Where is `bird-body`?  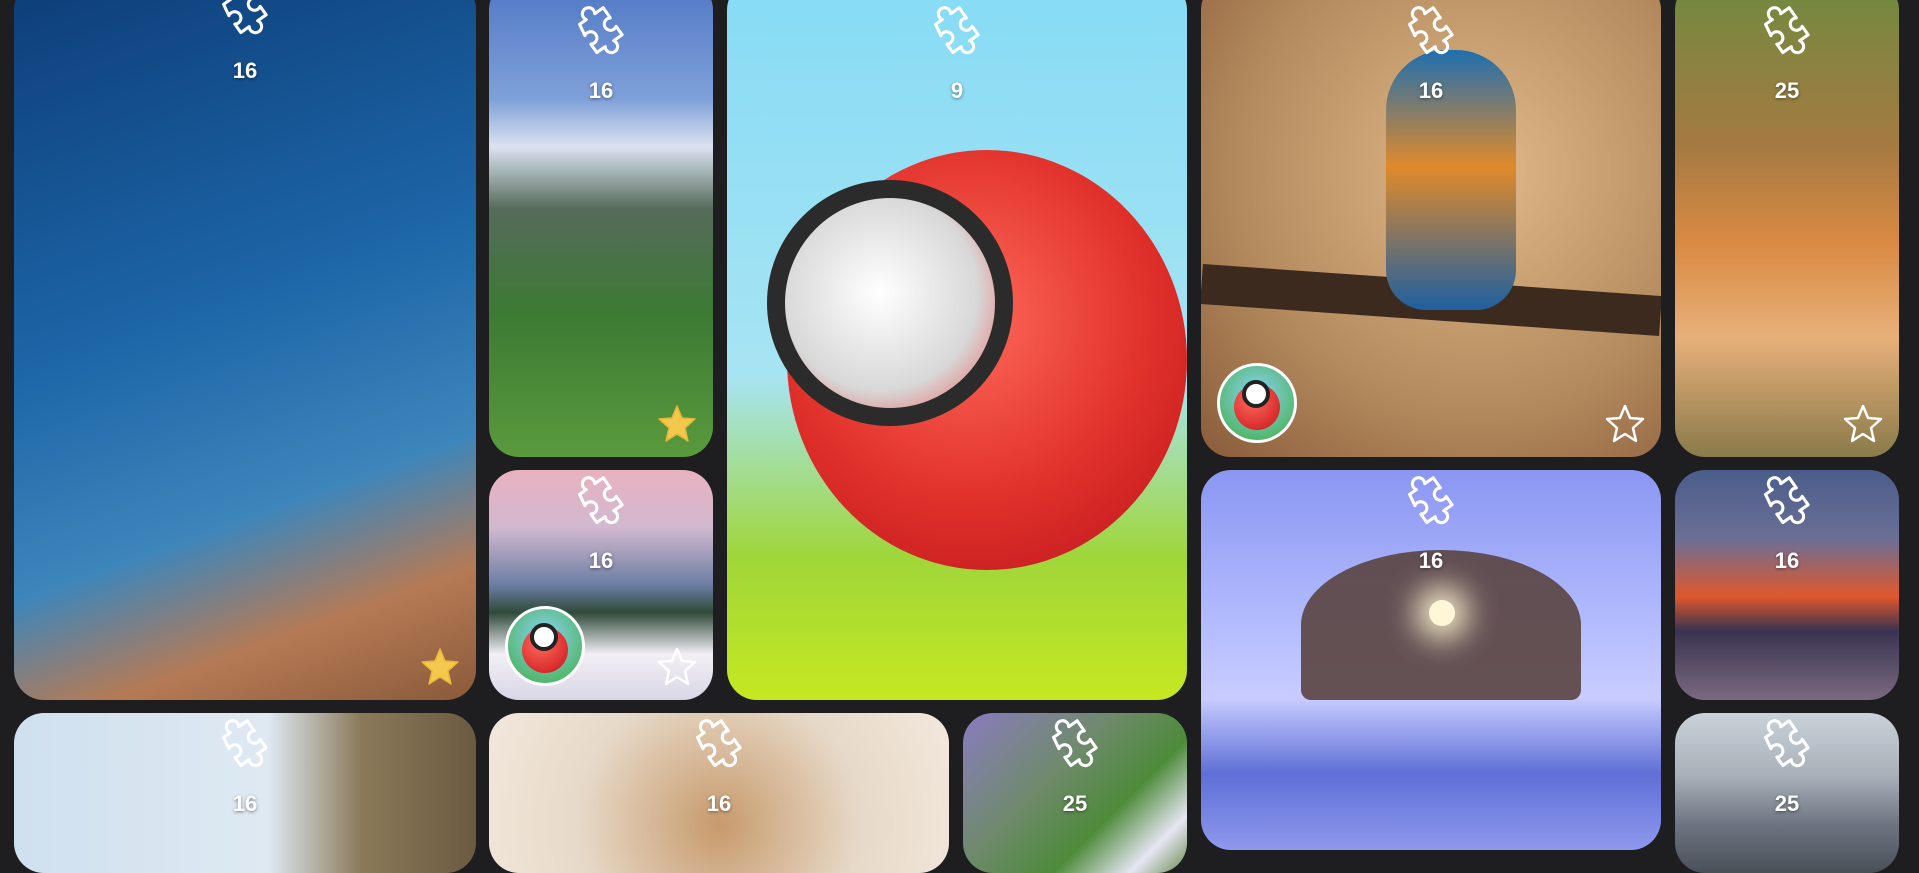
bird-body is located at coordinates (1451, 180).